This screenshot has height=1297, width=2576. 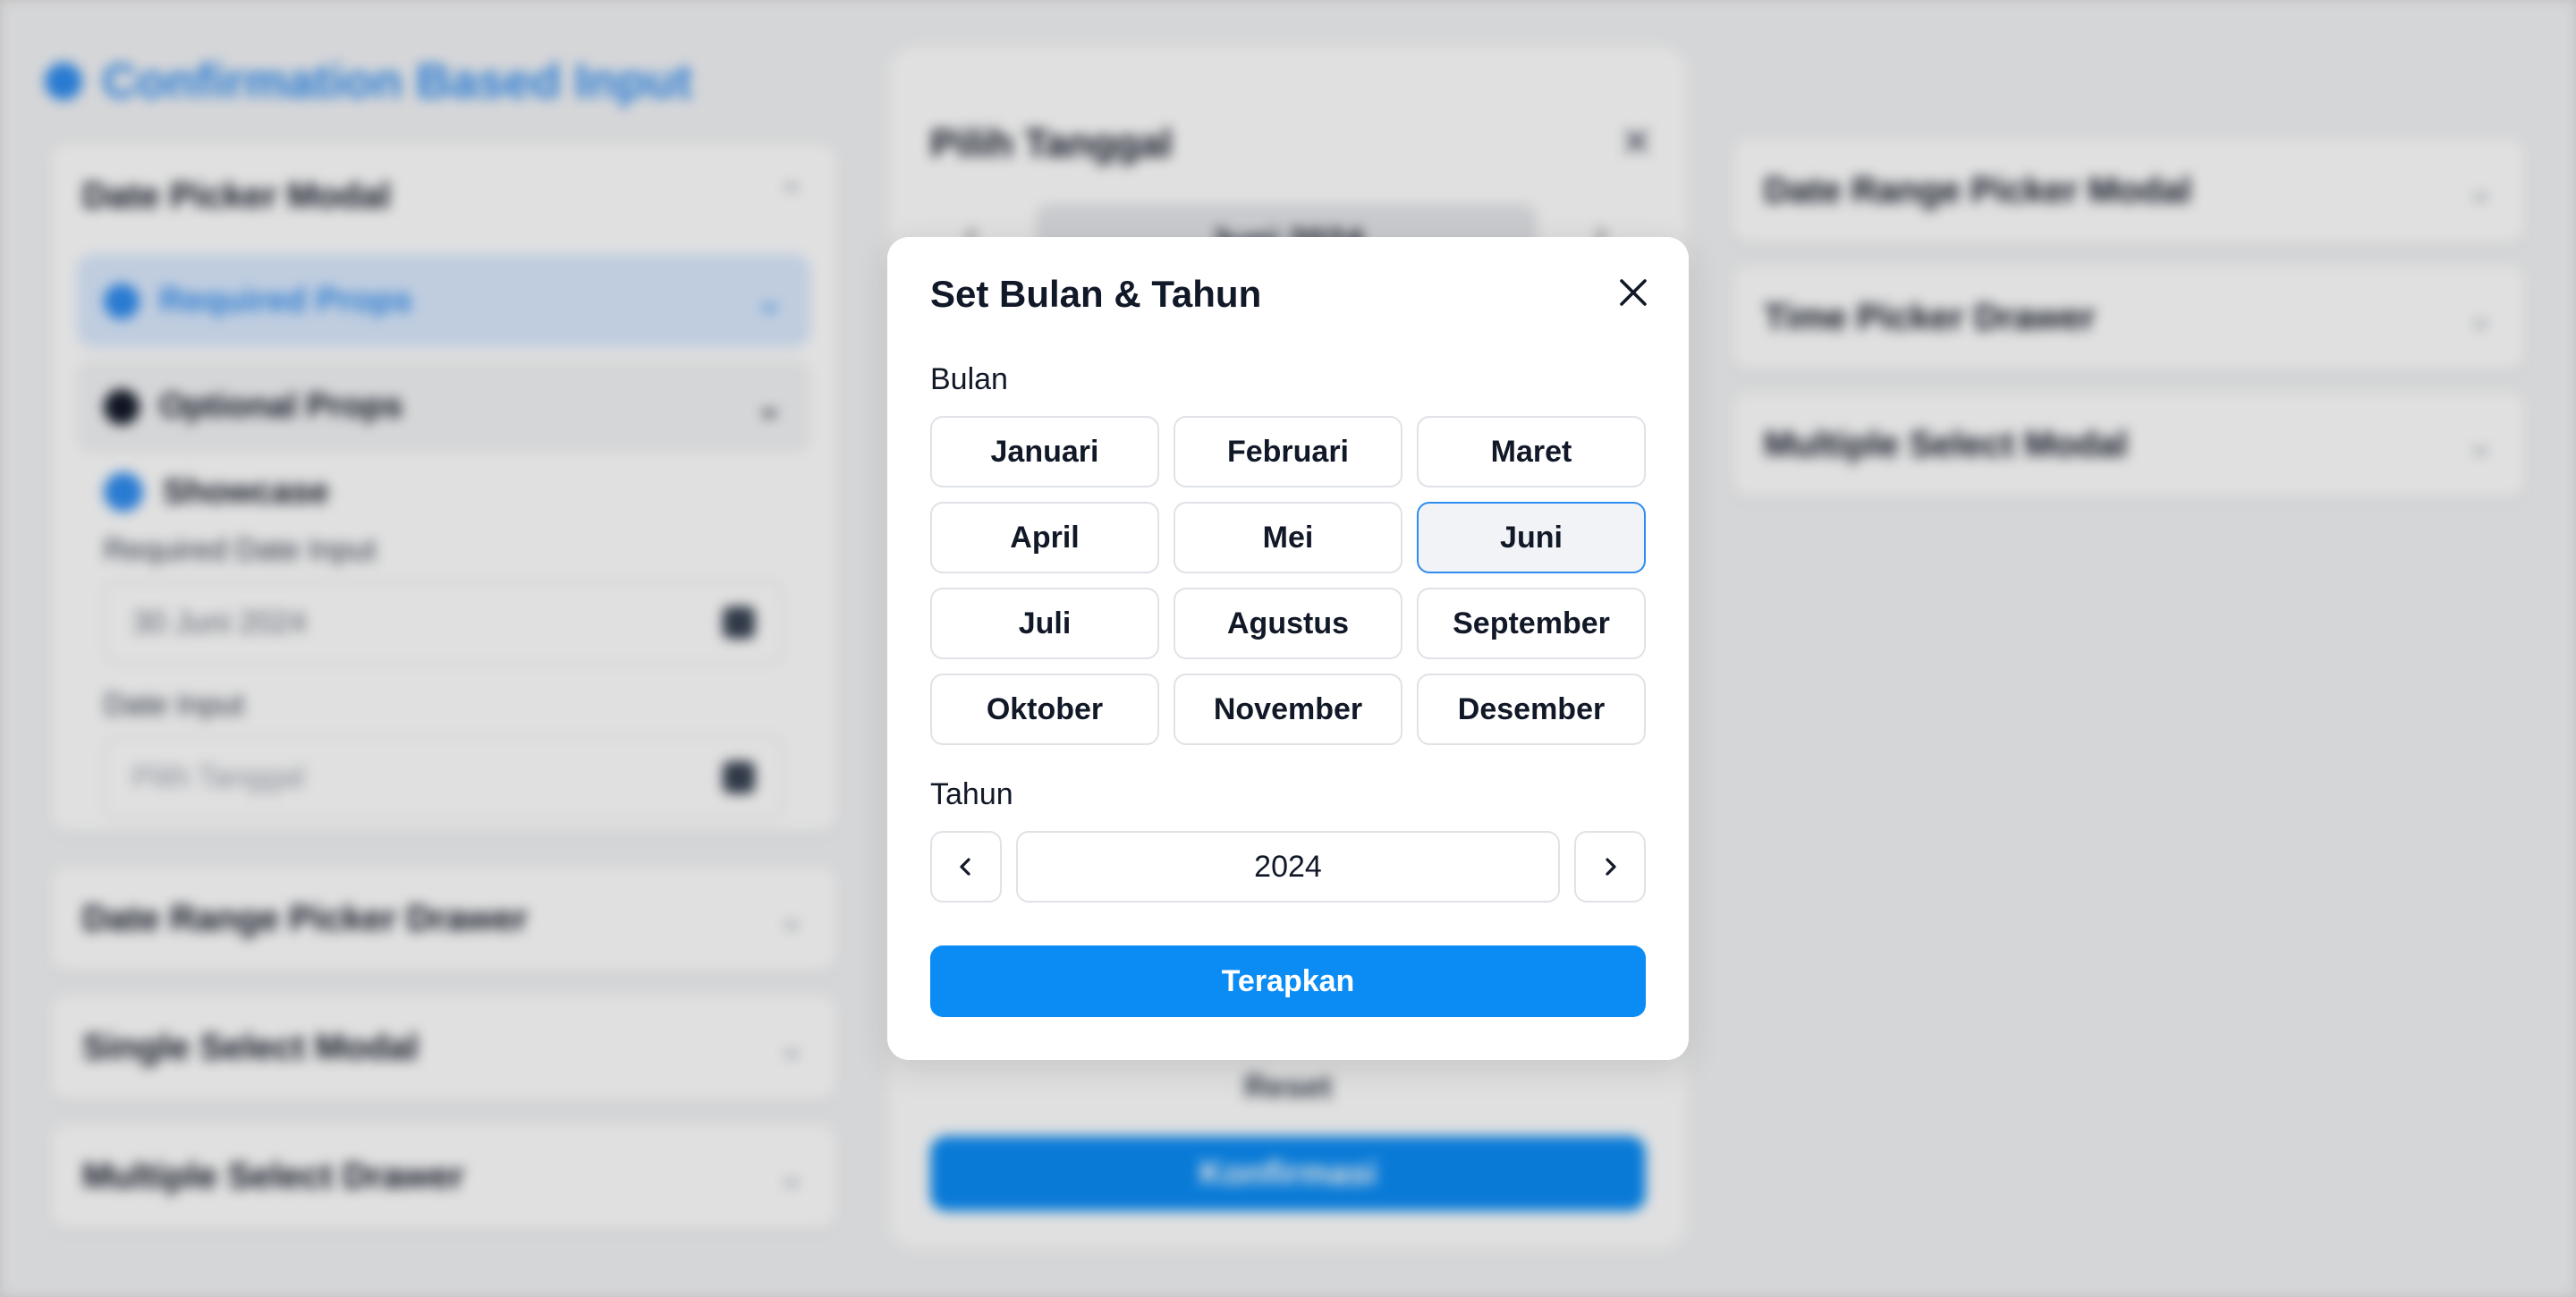 I want to click on month-button: November, so click(x=1288, y=709).